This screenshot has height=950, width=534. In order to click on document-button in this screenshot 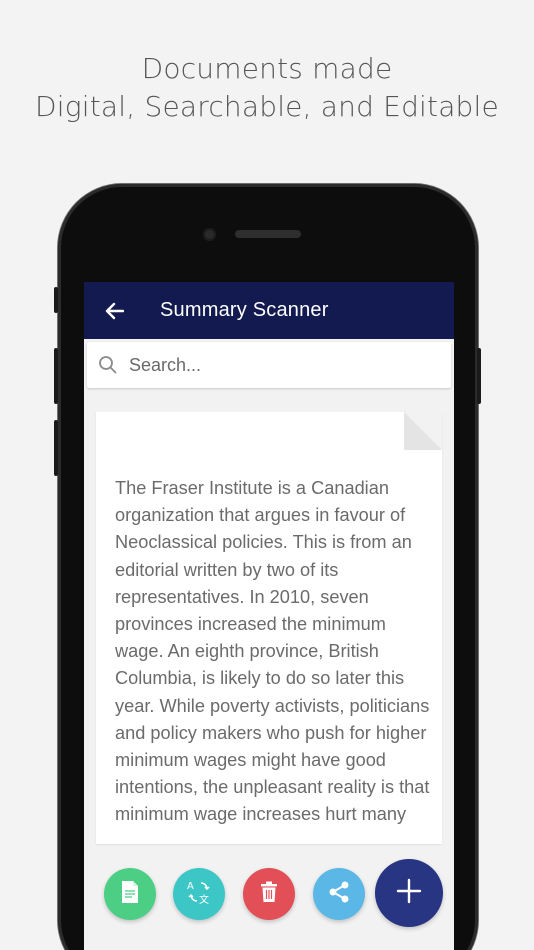, I will do `click(130, 894)`.